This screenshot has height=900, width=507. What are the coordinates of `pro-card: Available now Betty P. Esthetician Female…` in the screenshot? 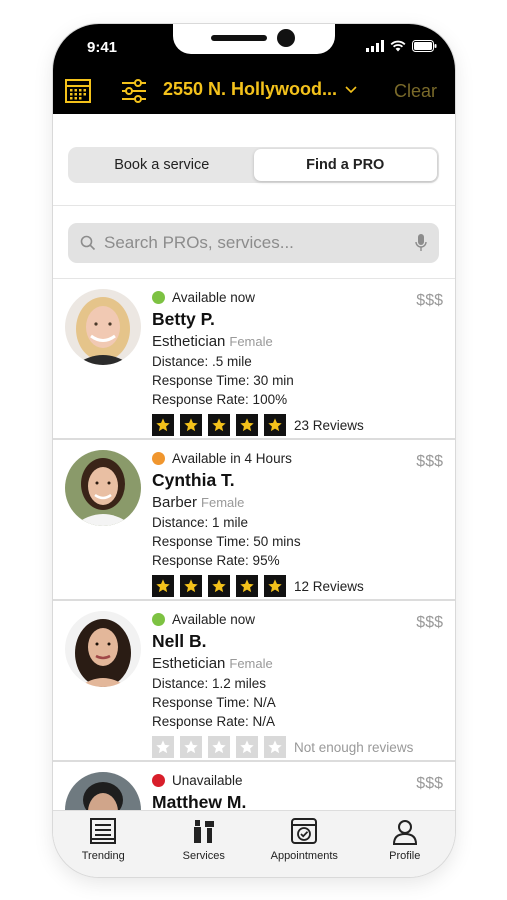 It's located at (254, 359).